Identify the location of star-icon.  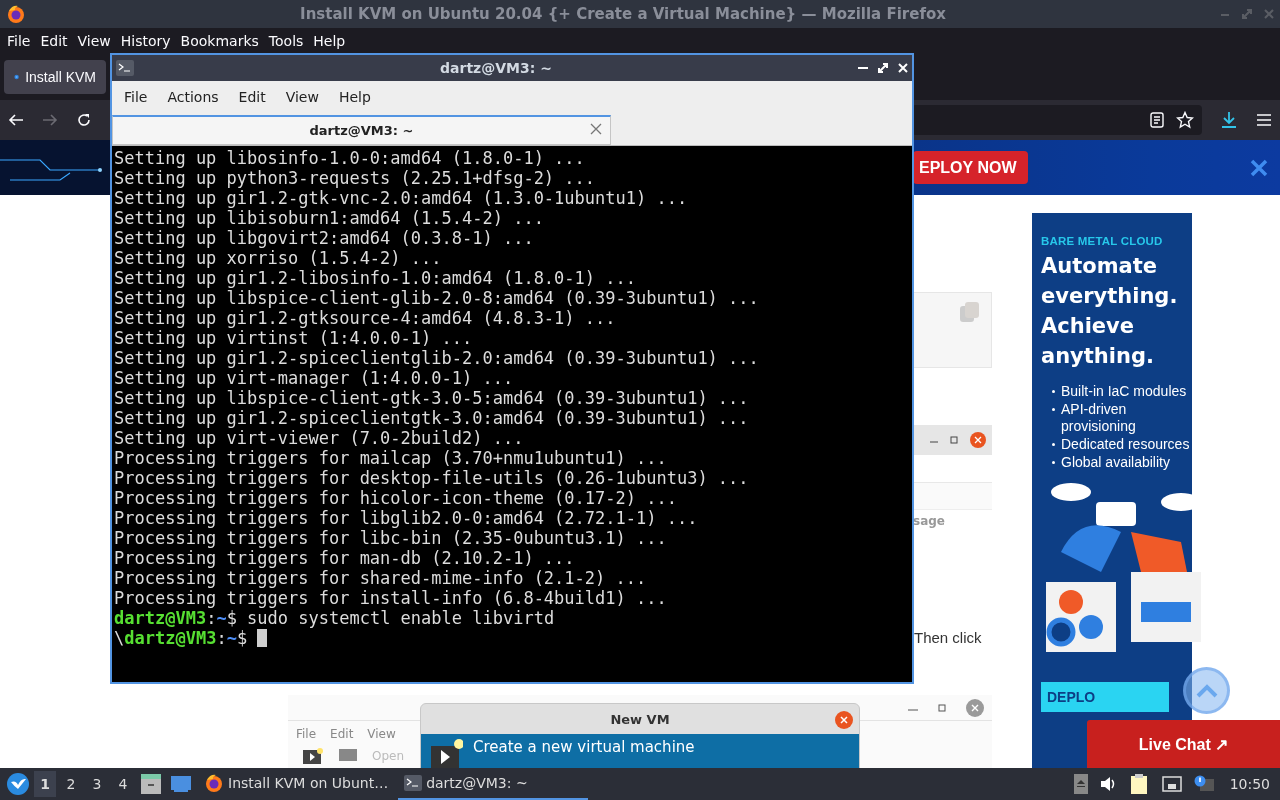
(1185, 120).